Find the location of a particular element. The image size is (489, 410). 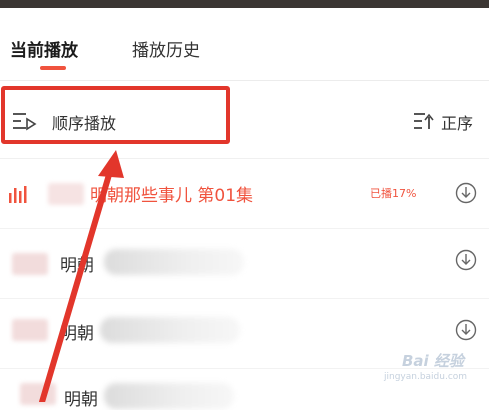

watermark-url: jingyan.baidu.com is located at coordinates (426, 377).